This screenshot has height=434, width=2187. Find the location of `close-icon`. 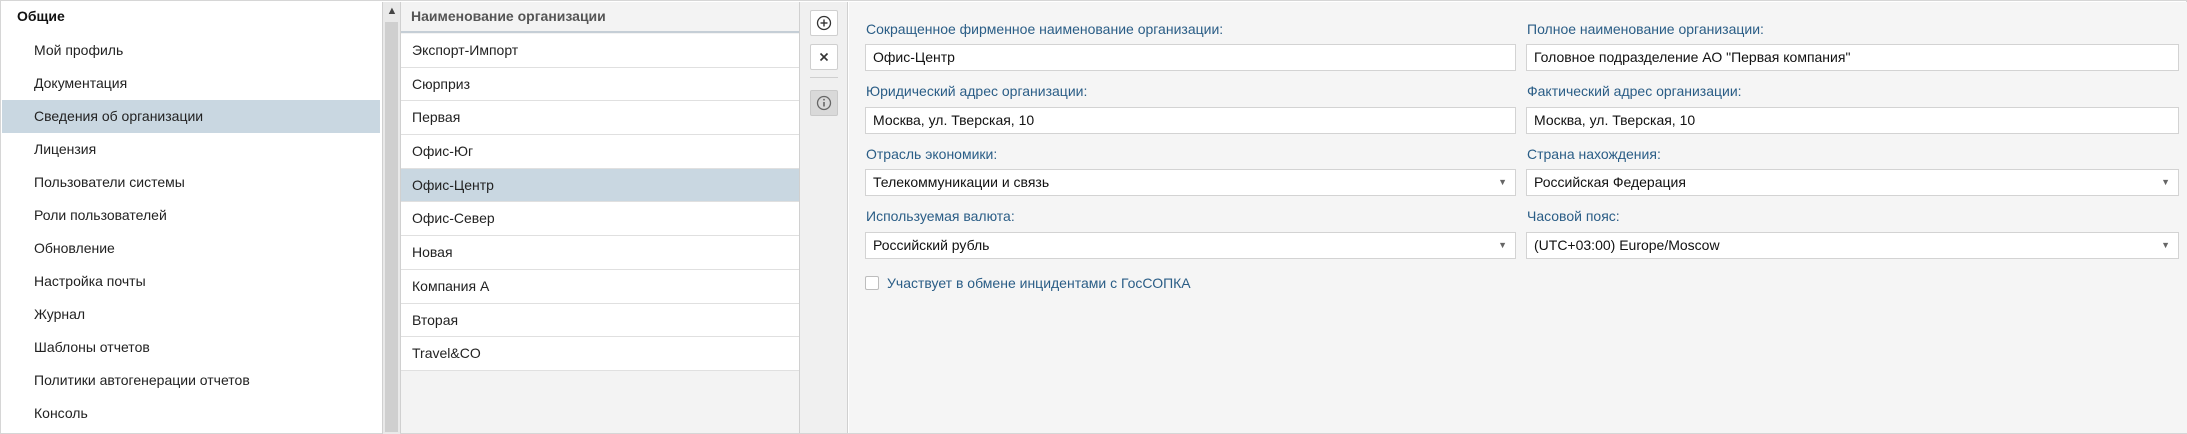

close-icon is located at coordinates (824, 57).